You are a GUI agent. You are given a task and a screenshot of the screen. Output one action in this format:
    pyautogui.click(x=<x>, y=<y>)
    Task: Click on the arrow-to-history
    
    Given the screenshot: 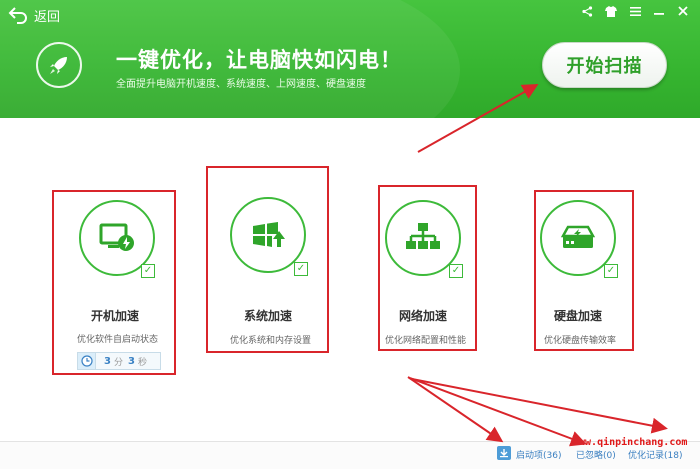 What is the action you would take?
    pyautogui.click(x=539, y=406)
    